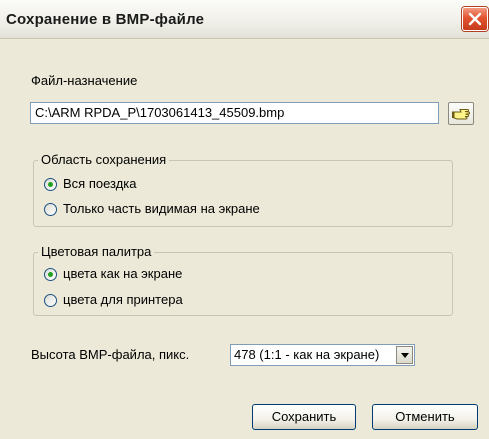  I want to click on close-button, so click(475, 19).